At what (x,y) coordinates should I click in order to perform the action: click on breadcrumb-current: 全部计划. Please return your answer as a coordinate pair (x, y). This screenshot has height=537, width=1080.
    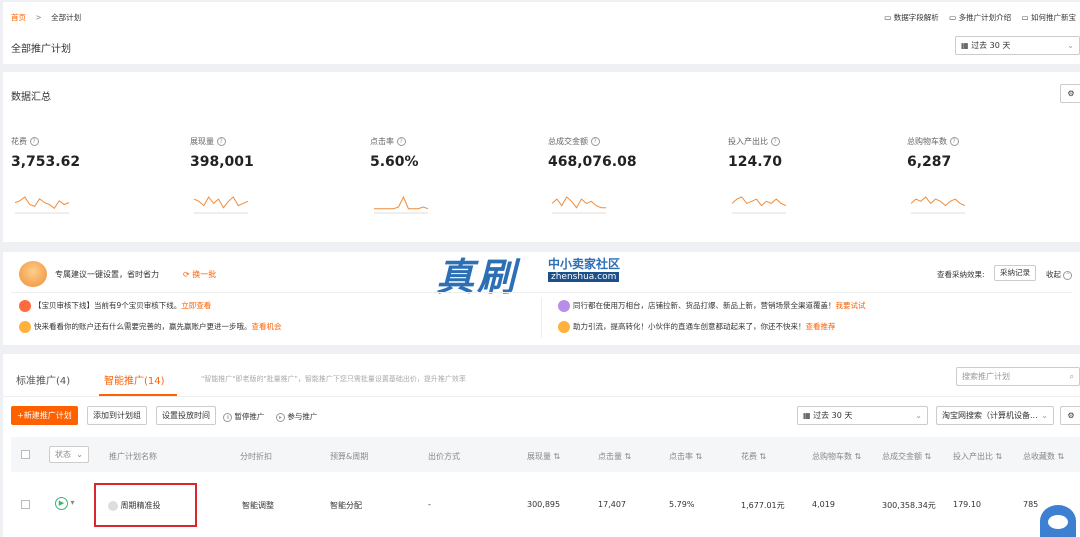
    Looking at the image, I should click on (66, 17).